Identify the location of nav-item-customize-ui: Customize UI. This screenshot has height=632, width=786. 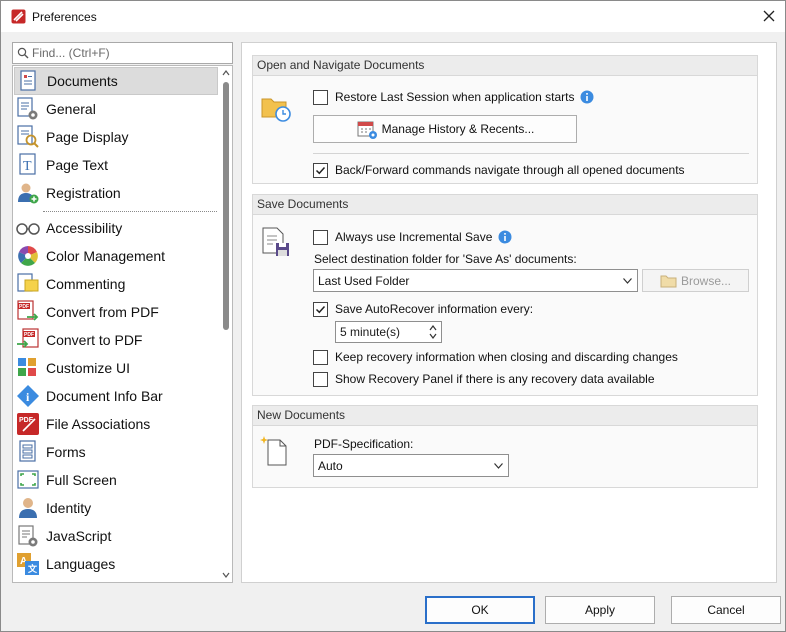
(116, 368).